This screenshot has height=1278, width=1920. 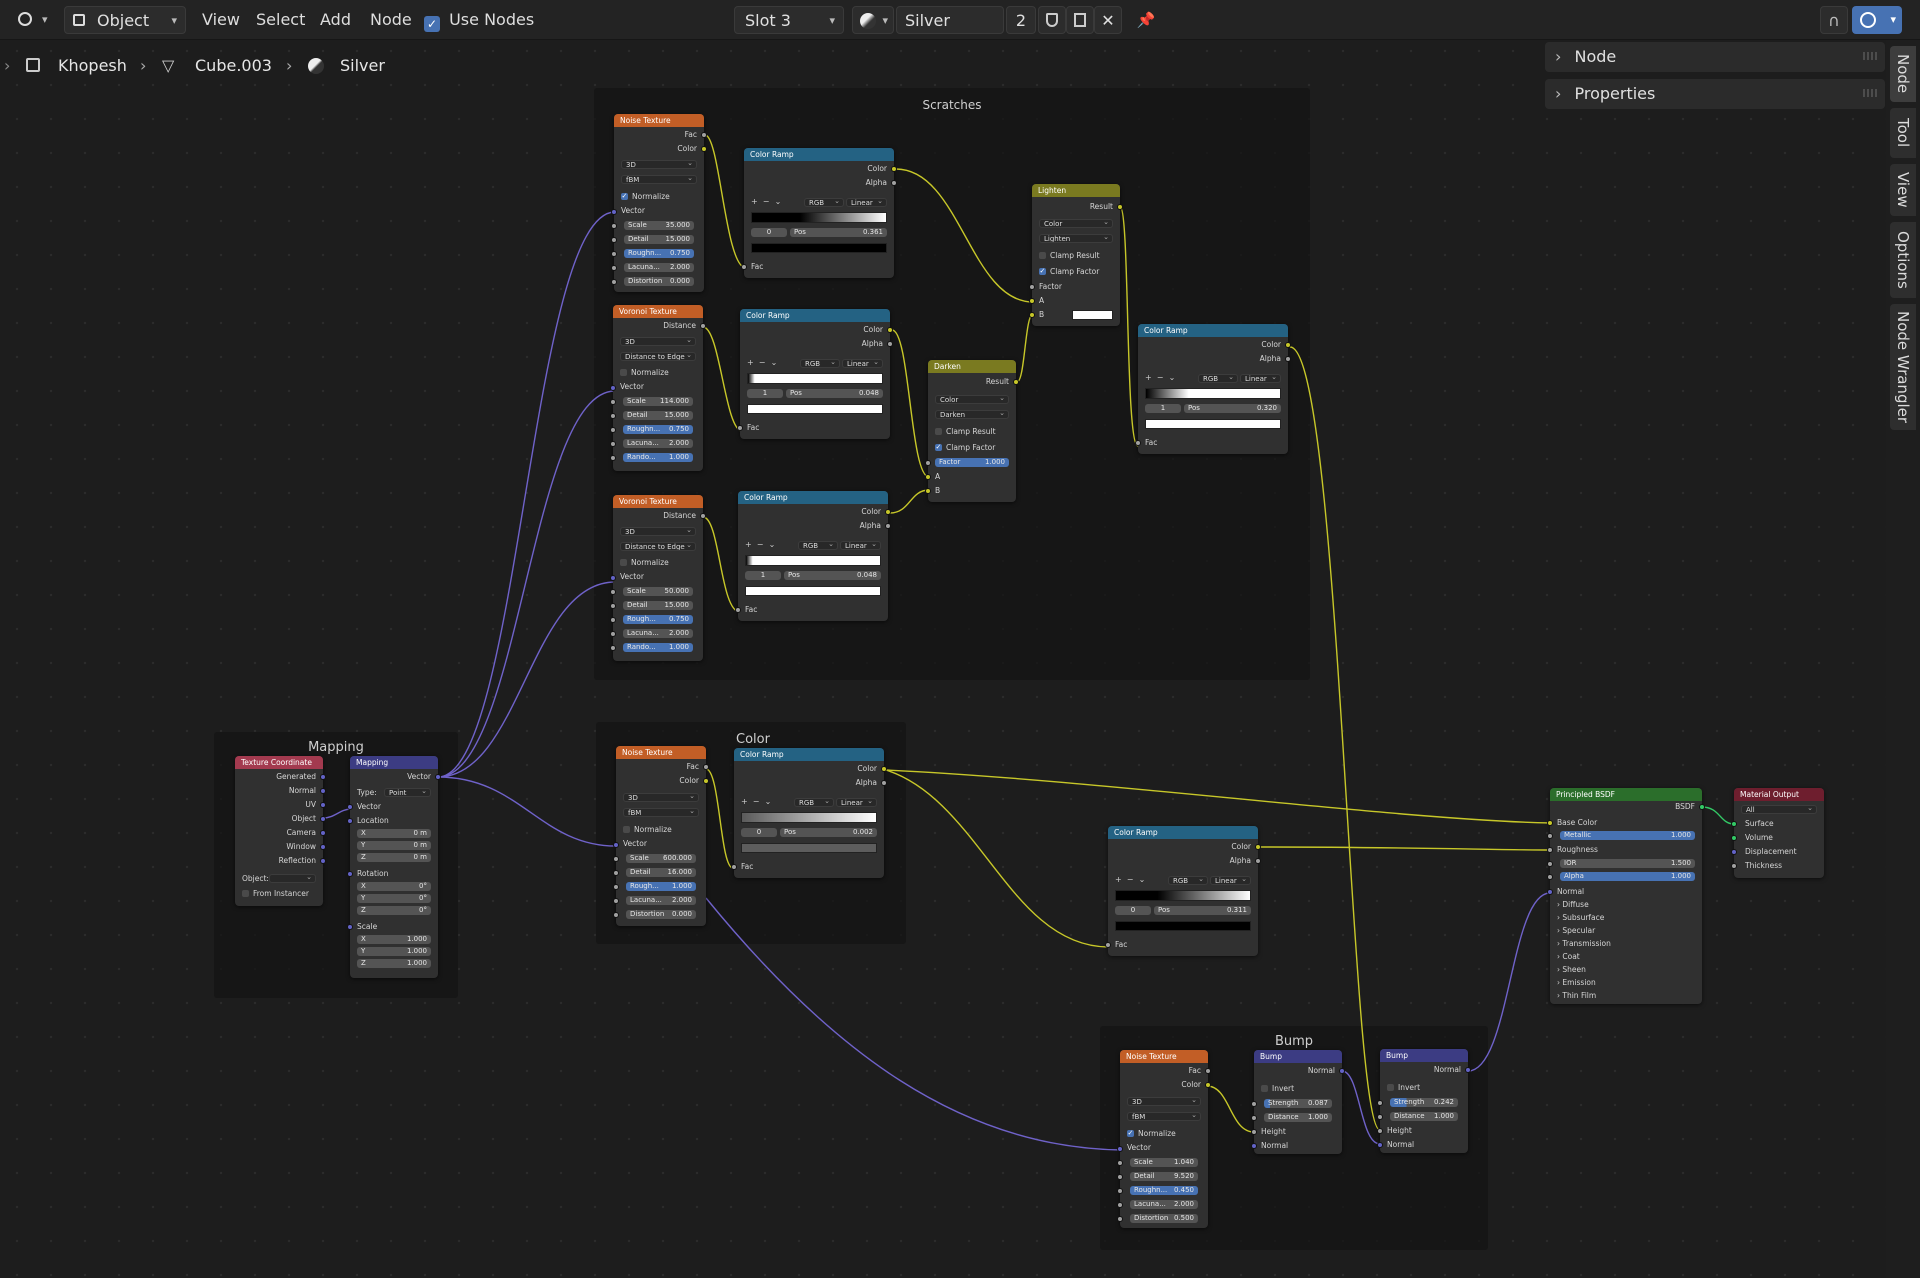 I want to click on clamp-result-checkbox: Clamp Result, so click(x=1076, y=256).